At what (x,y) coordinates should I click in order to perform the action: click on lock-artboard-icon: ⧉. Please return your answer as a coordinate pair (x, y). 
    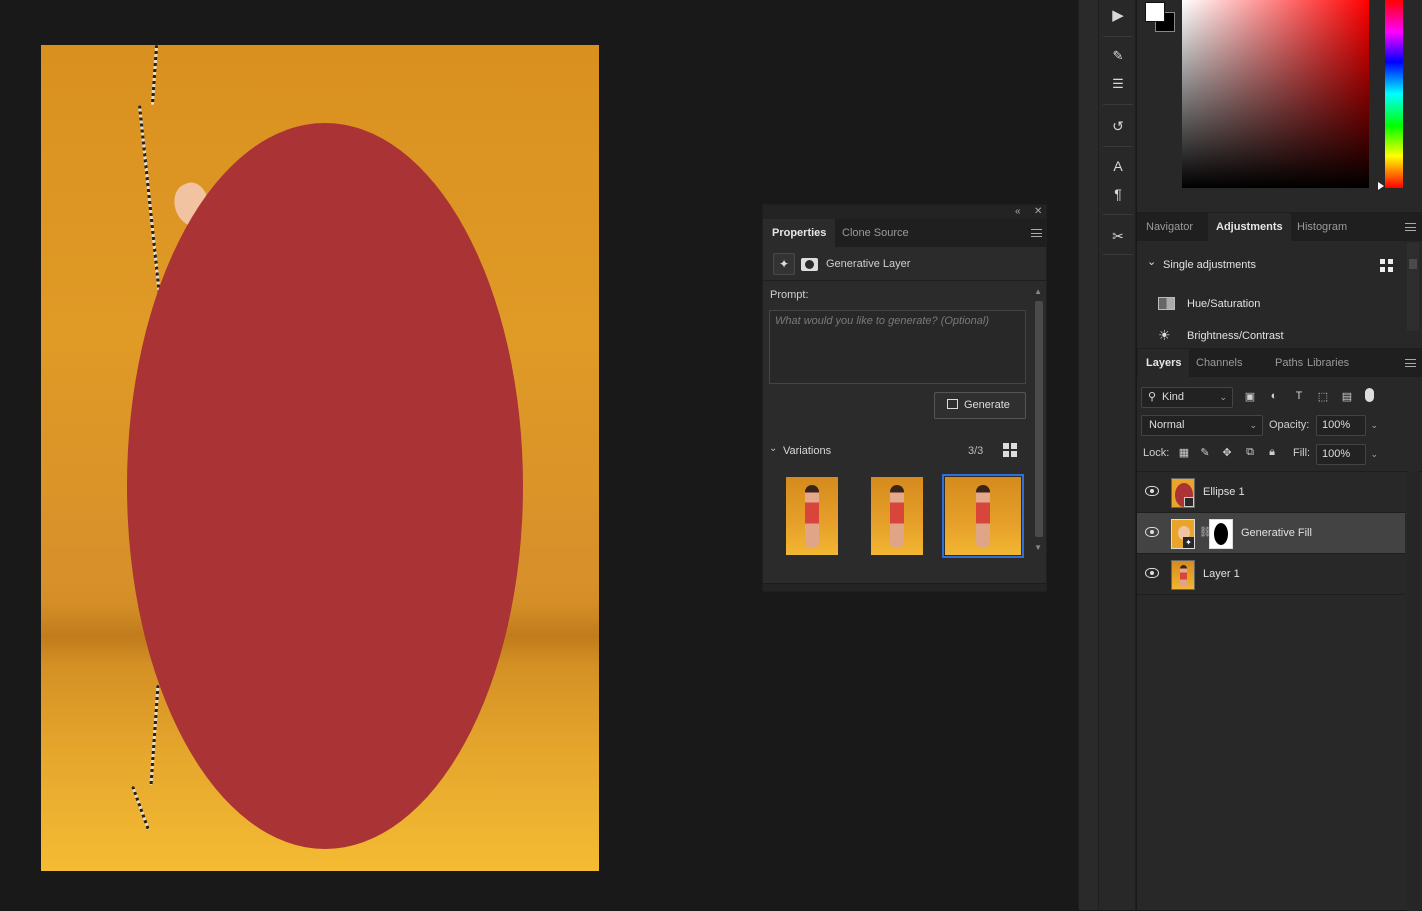
    Looking at the image, I should click on (1250, 452).